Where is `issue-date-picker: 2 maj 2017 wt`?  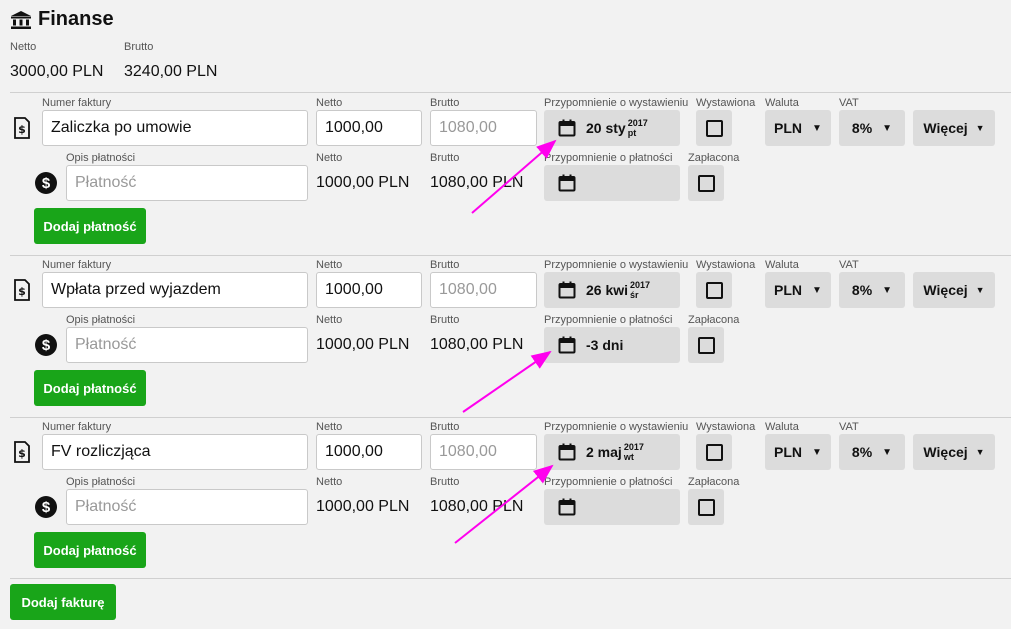
issue-date-picker: 2 maj 2017 wt is located at coordinates (612, 452).